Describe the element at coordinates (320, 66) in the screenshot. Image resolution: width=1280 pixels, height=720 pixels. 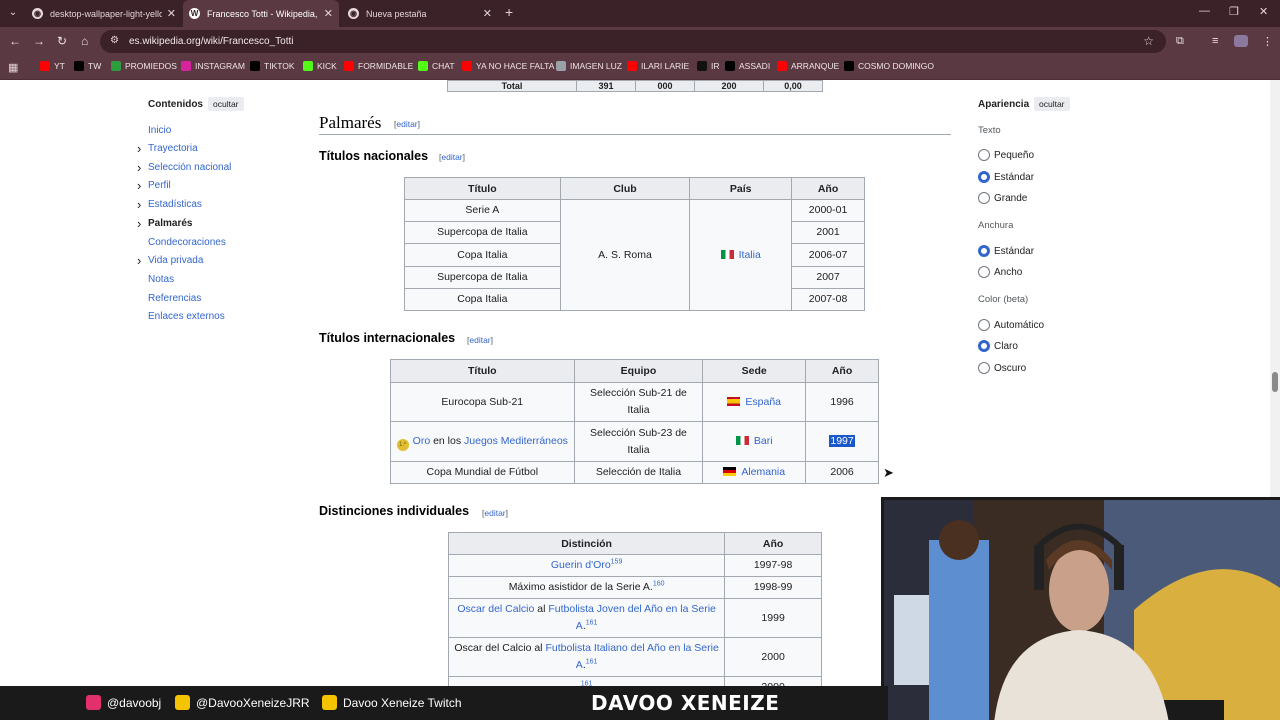
I see `bookmark-5: KICK` at that location.